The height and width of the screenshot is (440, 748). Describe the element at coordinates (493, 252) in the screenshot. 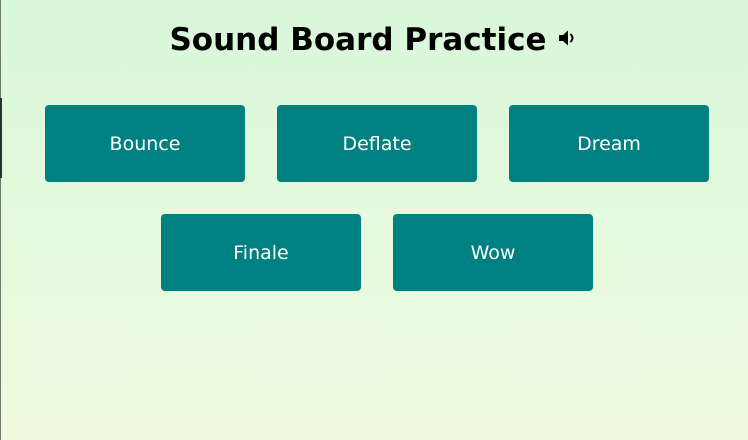

I see `wow-button: Wow` at that location.